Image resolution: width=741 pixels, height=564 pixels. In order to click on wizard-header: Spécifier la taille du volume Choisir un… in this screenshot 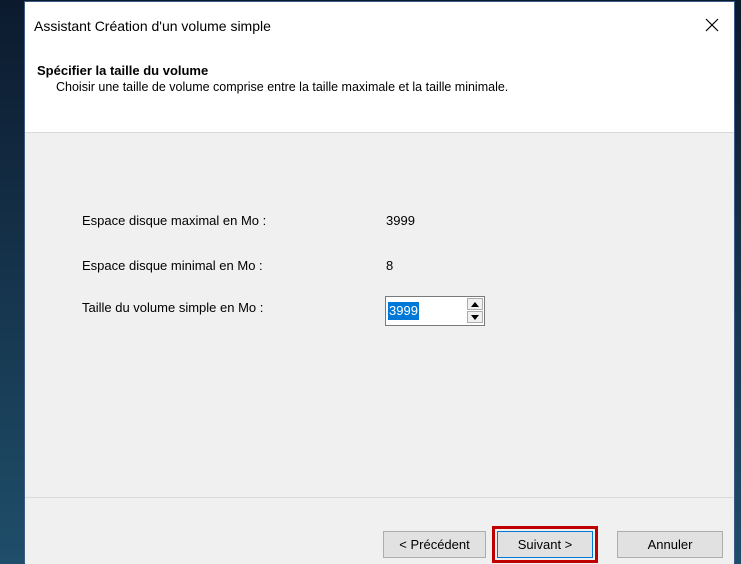, I will do `click(379, 91)`.